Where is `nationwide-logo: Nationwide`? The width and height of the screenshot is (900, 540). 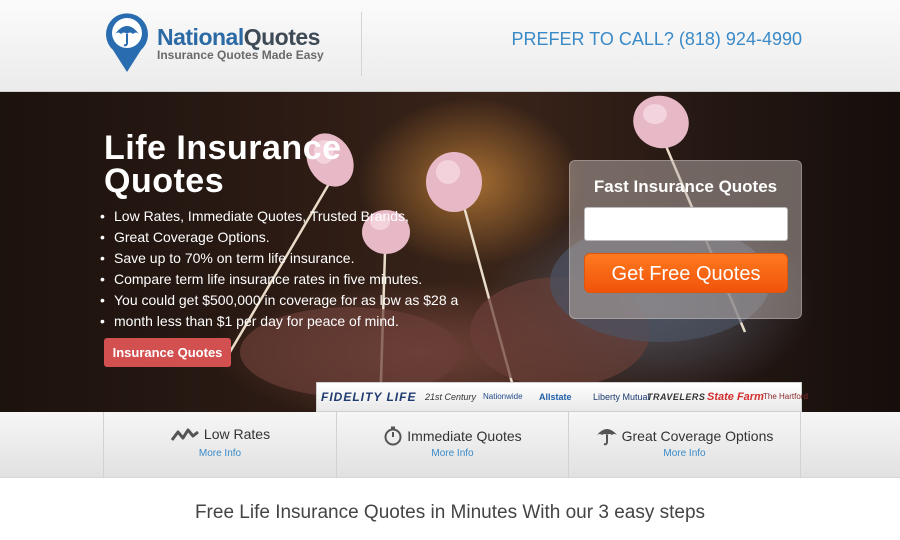
nationwide-logo: Nationwide is located at coordinates (503, 396).